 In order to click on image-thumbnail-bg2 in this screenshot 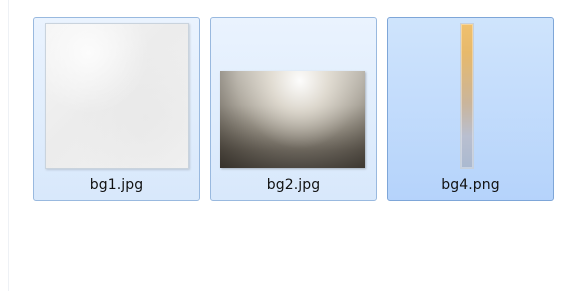, I will do `click(292, 119)`.